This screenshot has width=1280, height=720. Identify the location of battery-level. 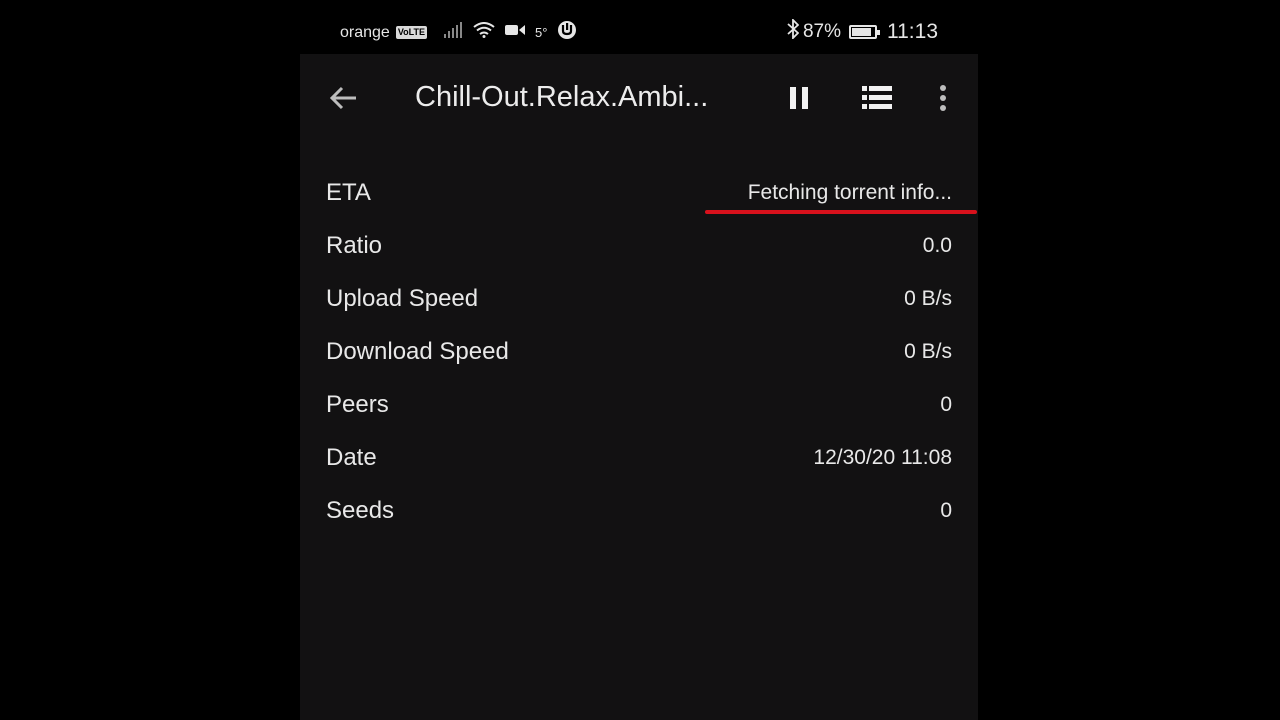
(861, 32).